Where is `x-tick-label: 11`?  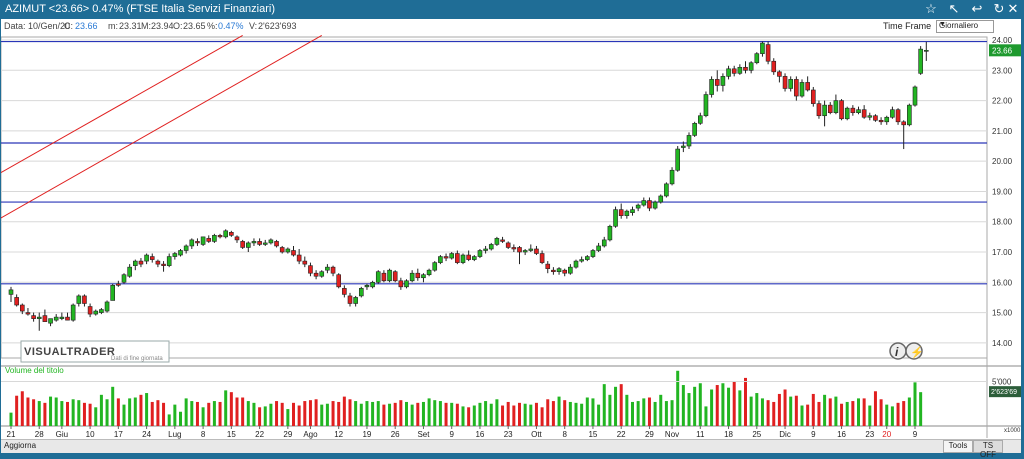
x-tick-label: 11 is located at coordinates (700, 434).